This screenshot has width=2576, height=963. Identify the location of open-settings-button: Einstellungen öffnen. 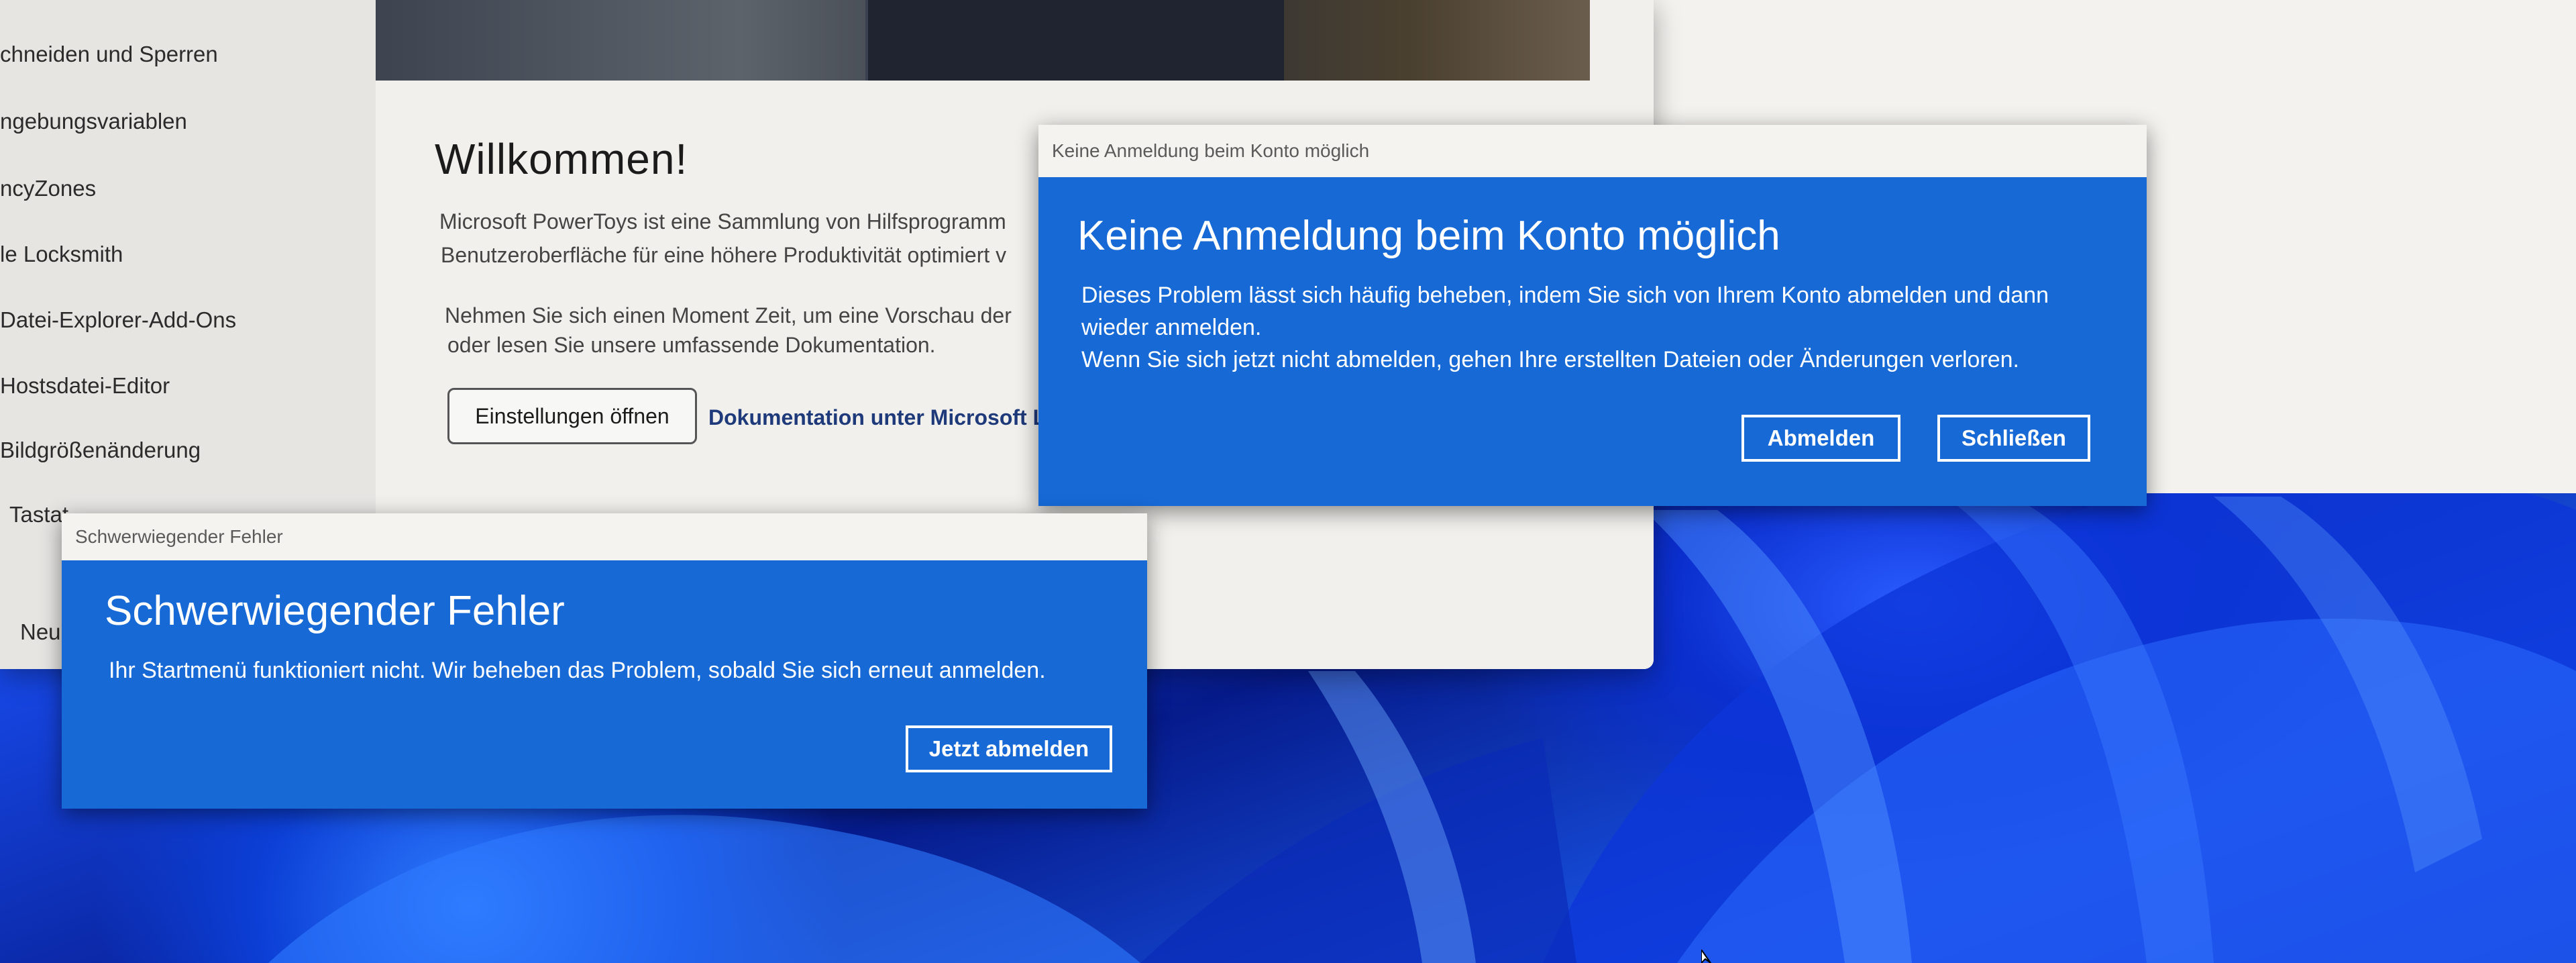
(572, 416).